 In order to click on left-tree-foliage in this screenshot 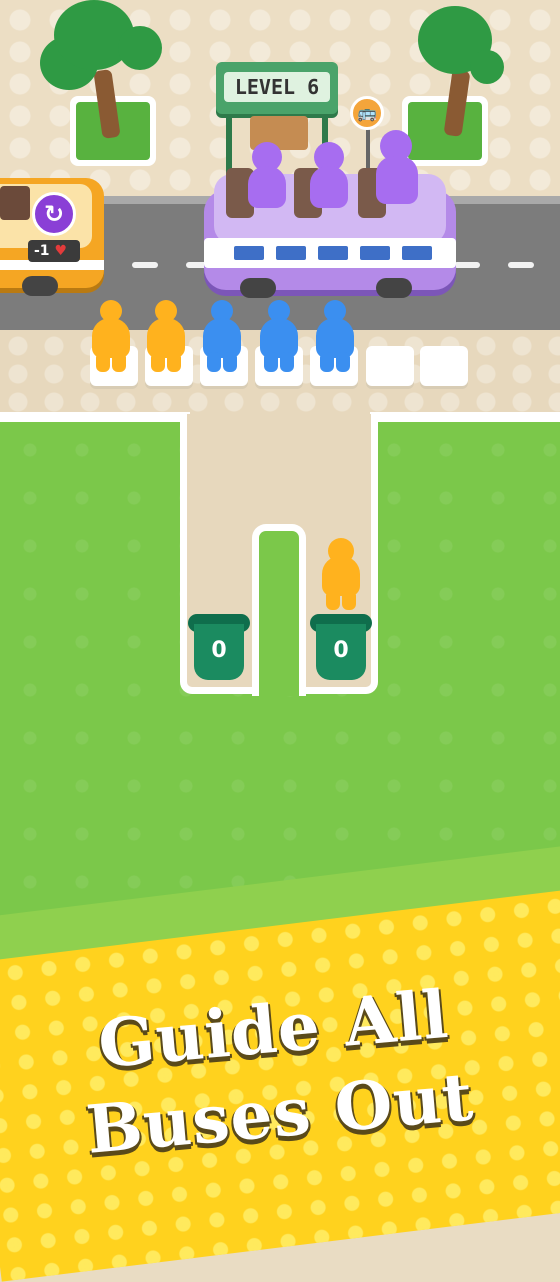, I will do `click(140, 48)`.